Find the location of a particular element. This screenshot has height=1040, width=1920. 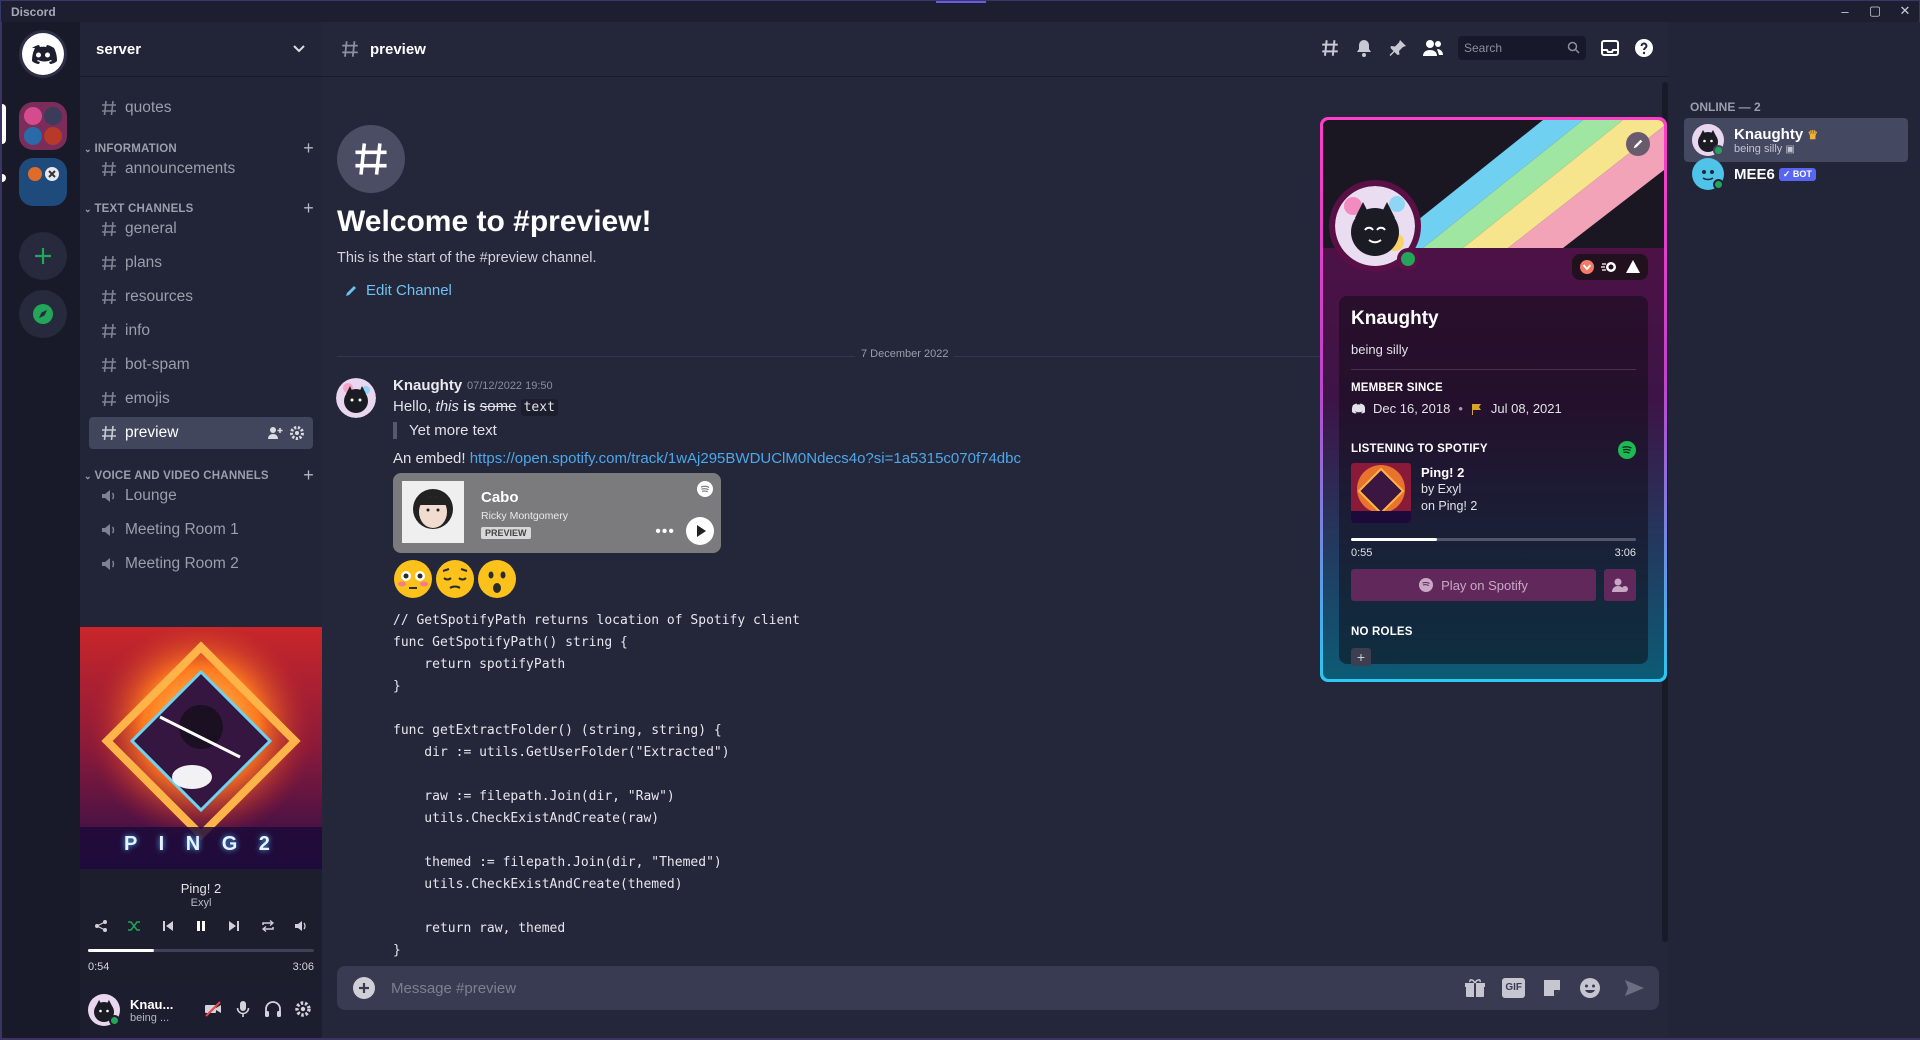

channel-plans: plans is located at coordinates (201, 263).